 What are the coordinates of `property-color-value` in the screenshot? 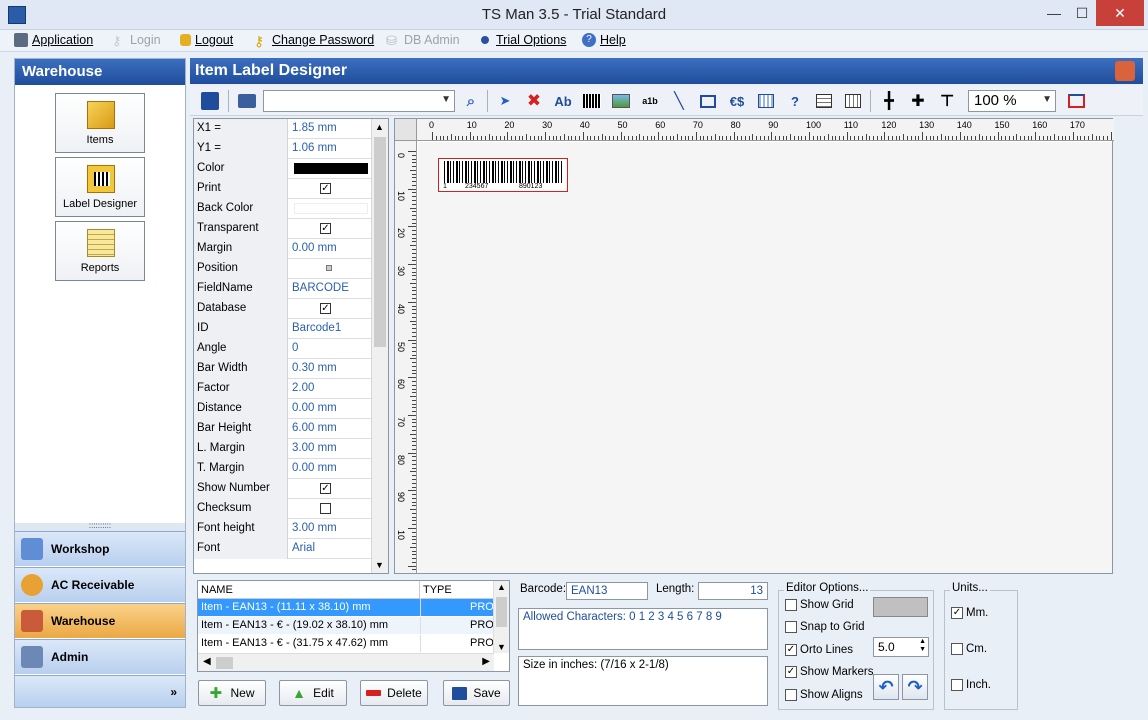 It's located at (331, 209).